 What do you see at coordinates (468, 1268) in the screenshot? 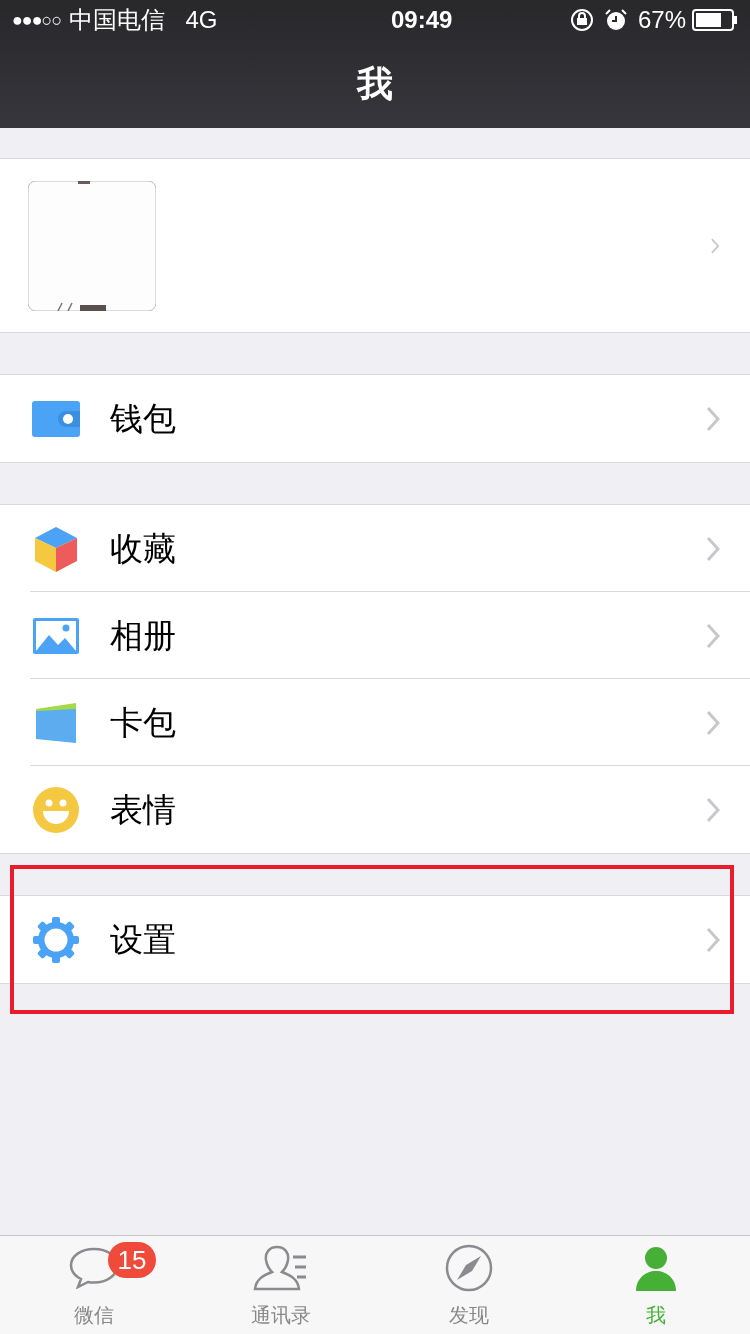
I see `compass-icon` at bounding box center [468, 1268].